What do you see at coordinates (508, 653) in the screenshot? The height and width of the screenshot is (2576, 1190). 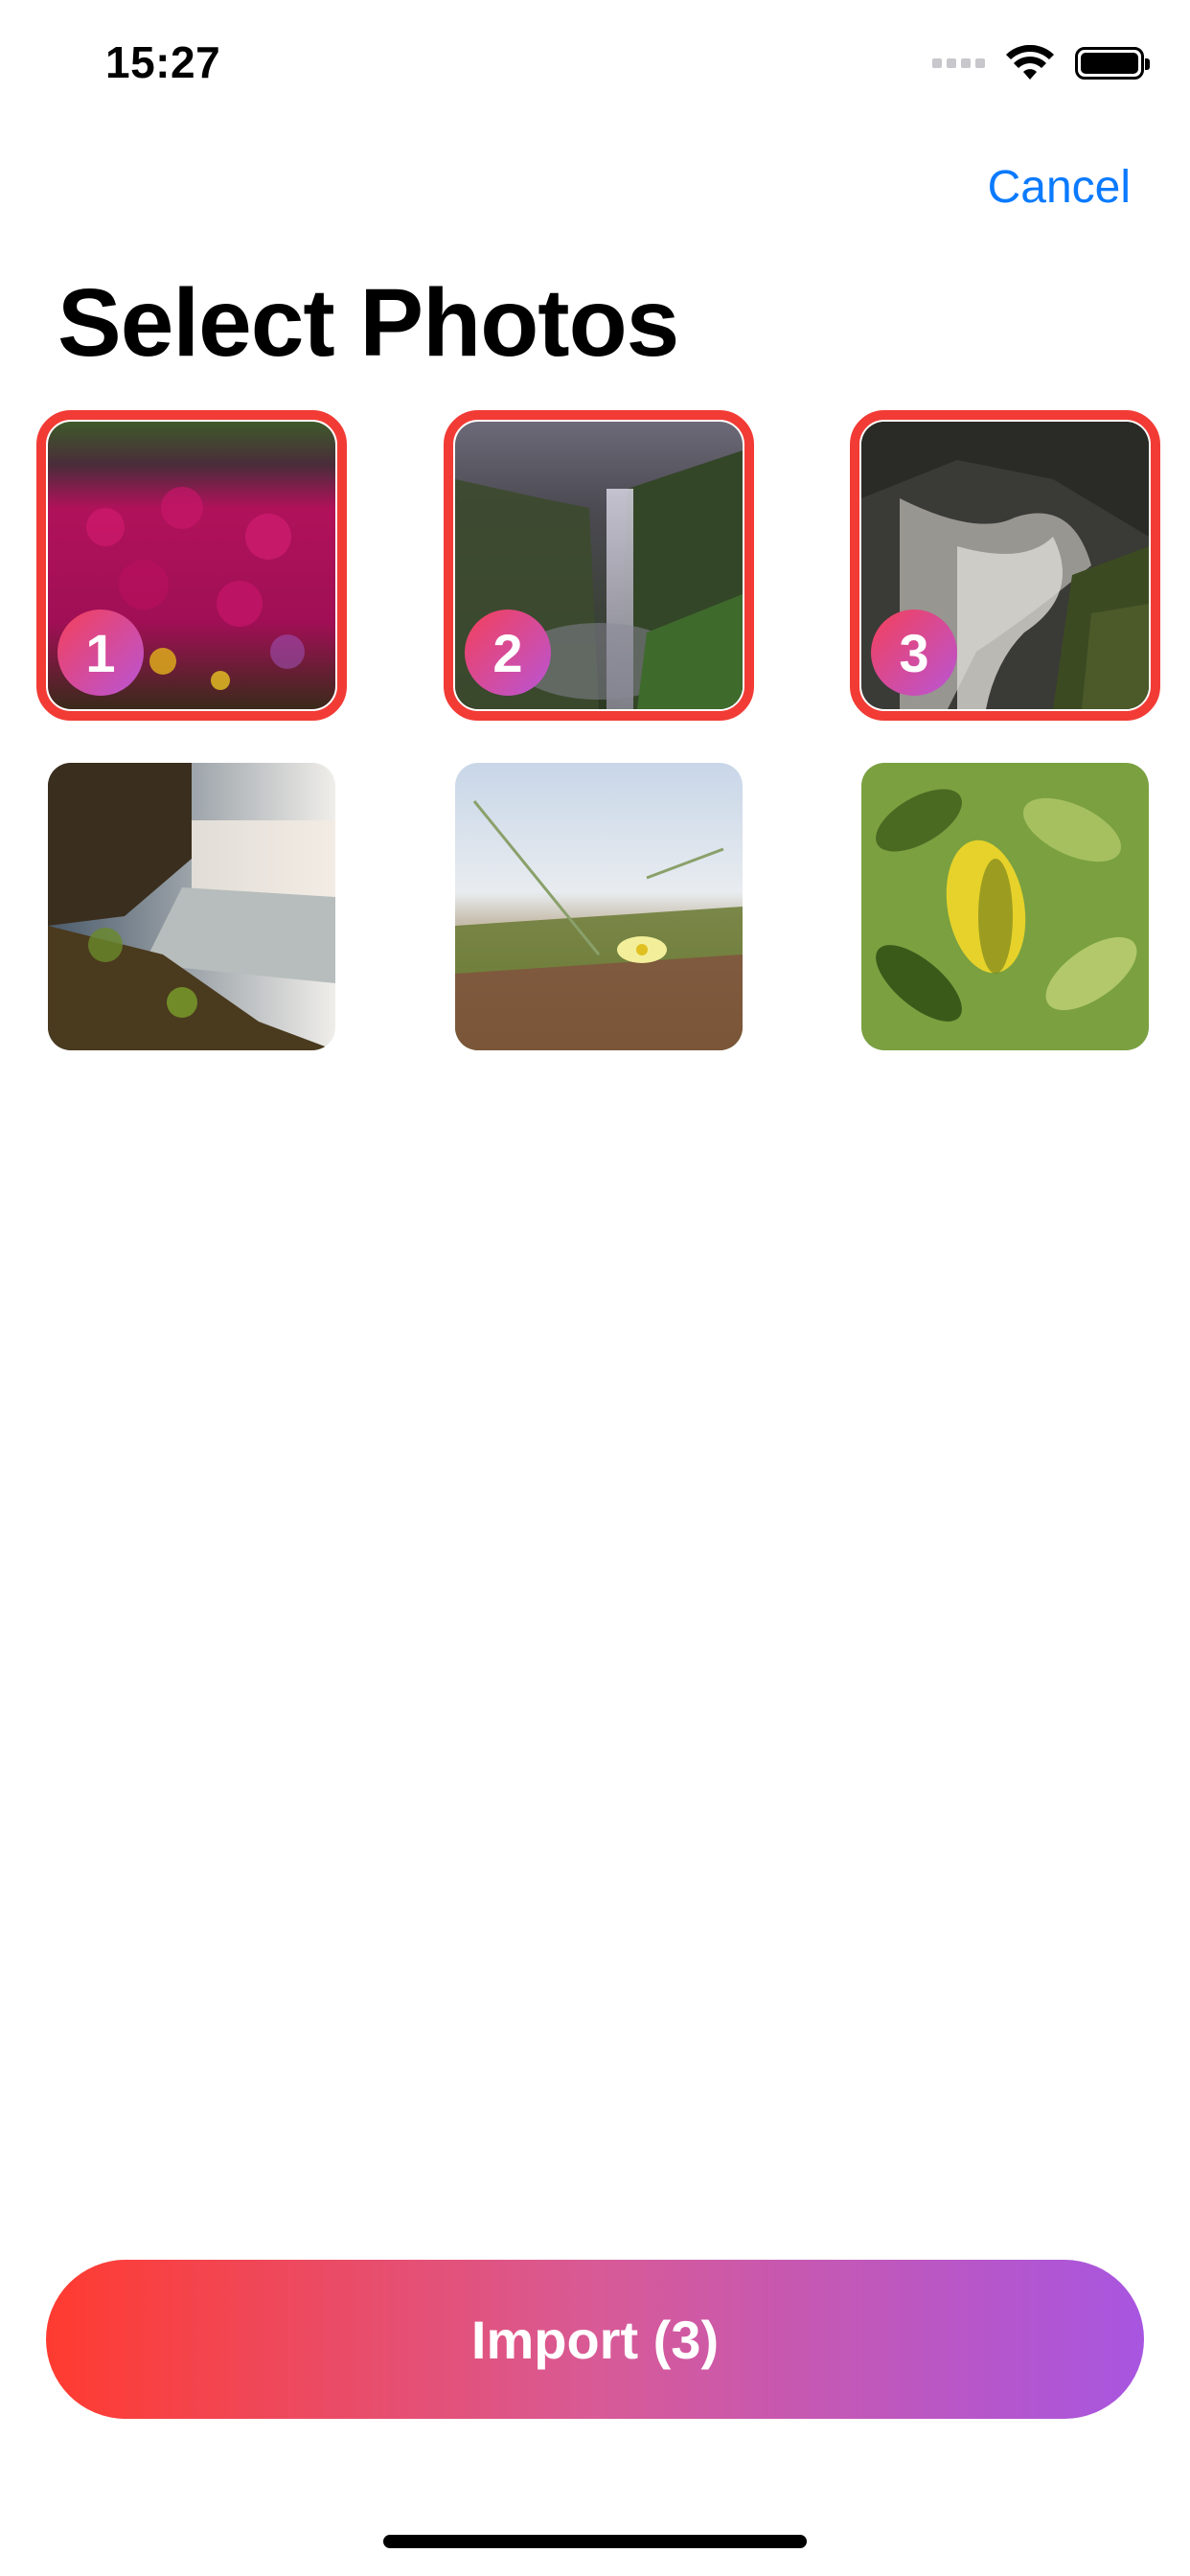 I see `selection-order-badge: 2` at bounding box center [508, 653].